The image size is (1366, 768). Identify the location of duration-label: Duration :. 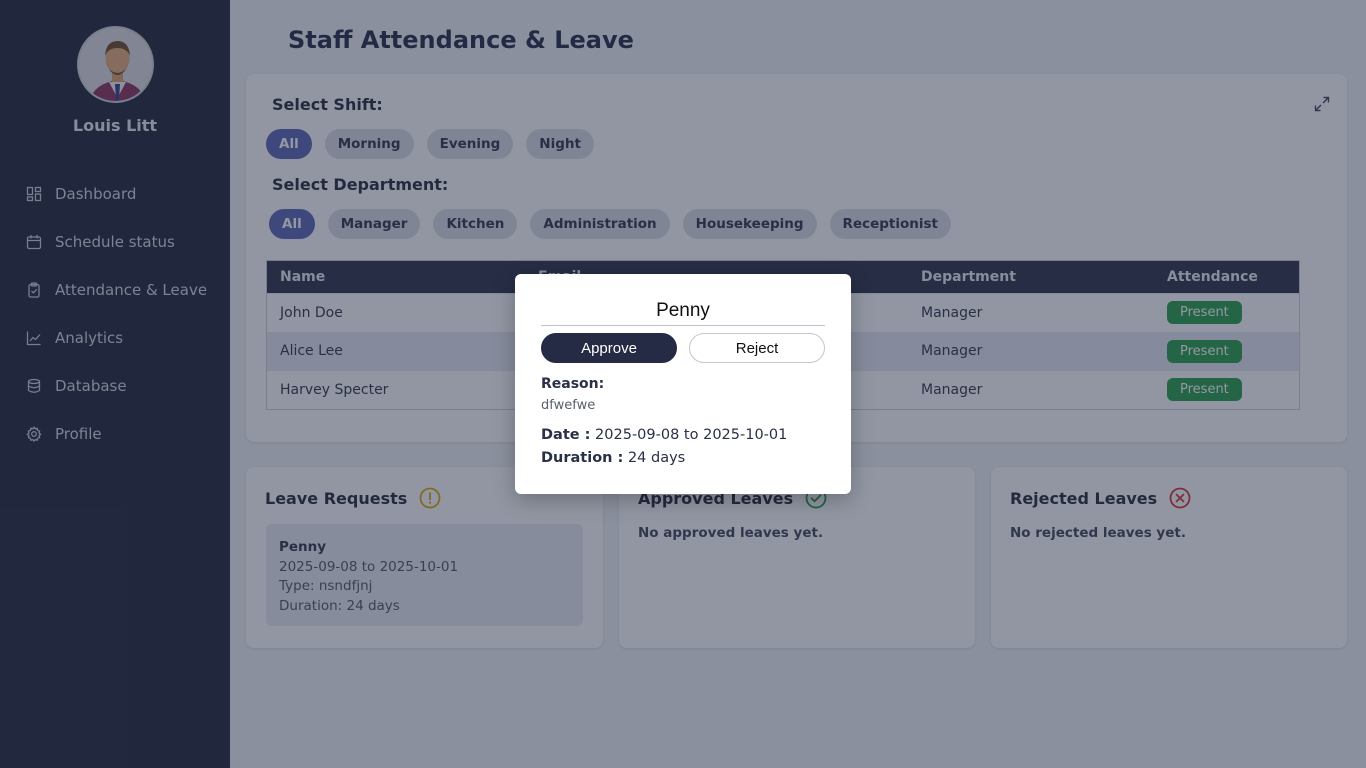
(582, 458).